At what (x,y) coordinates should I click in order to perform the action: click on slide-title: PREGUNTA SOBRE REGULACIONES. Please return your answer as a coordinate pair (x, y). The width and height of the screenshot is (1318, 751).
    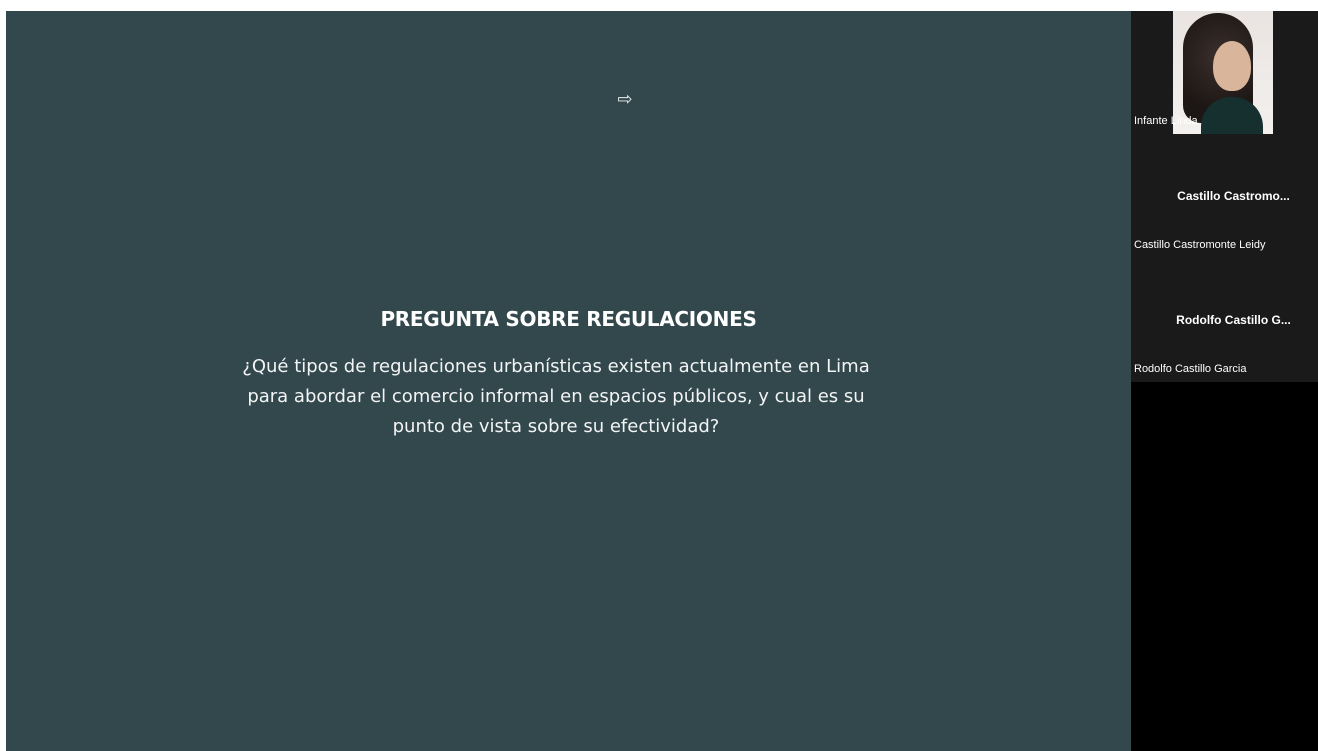
    Looking at the image, I should click on (568, 319).